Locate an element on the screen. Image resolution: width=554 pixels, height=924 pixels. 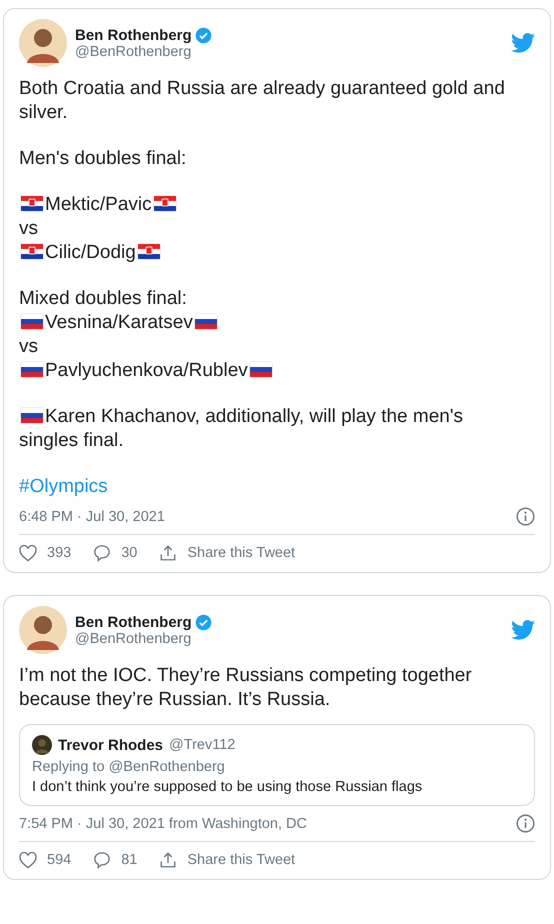
tweet-text: I’m not the IOC. They’re Russians competing together because they’re Russian. It’s Russia. is located at coordinates (245, 687).